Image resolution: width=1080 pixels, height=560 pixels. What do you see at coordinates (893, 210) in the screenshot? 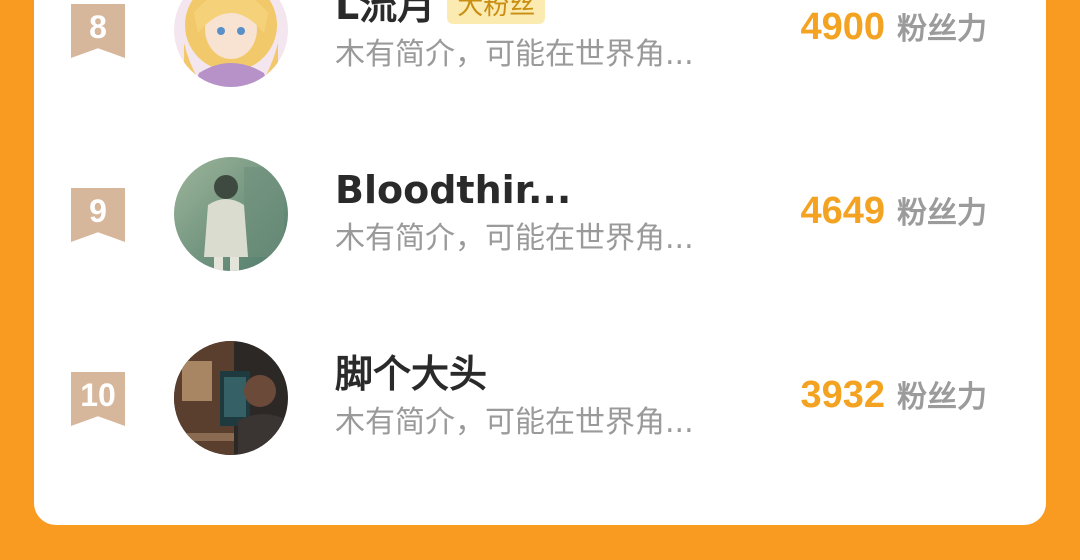
I see `fan-power-score: 4649 粉丝力` at bounding box center [893, 210].